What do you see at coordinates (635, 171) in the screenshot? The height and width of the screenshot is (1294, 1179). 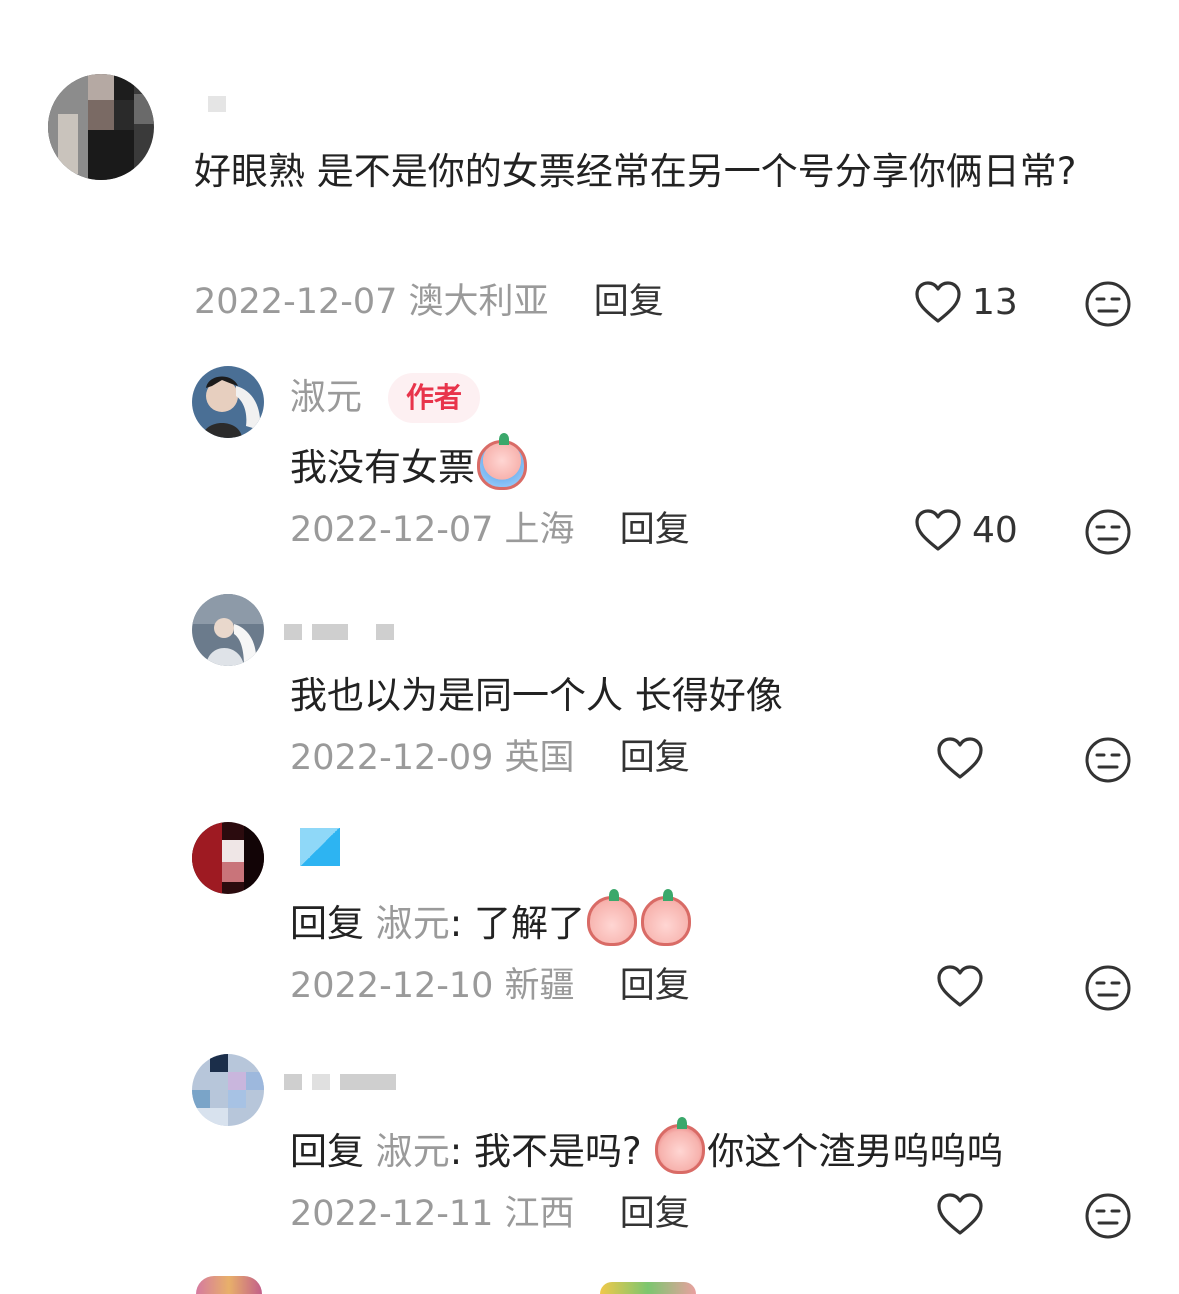 I see `comment-text: 好眼熟 是不是你的女票经常在另一个号分享你俩日常?` at bounding box center [635, 171].